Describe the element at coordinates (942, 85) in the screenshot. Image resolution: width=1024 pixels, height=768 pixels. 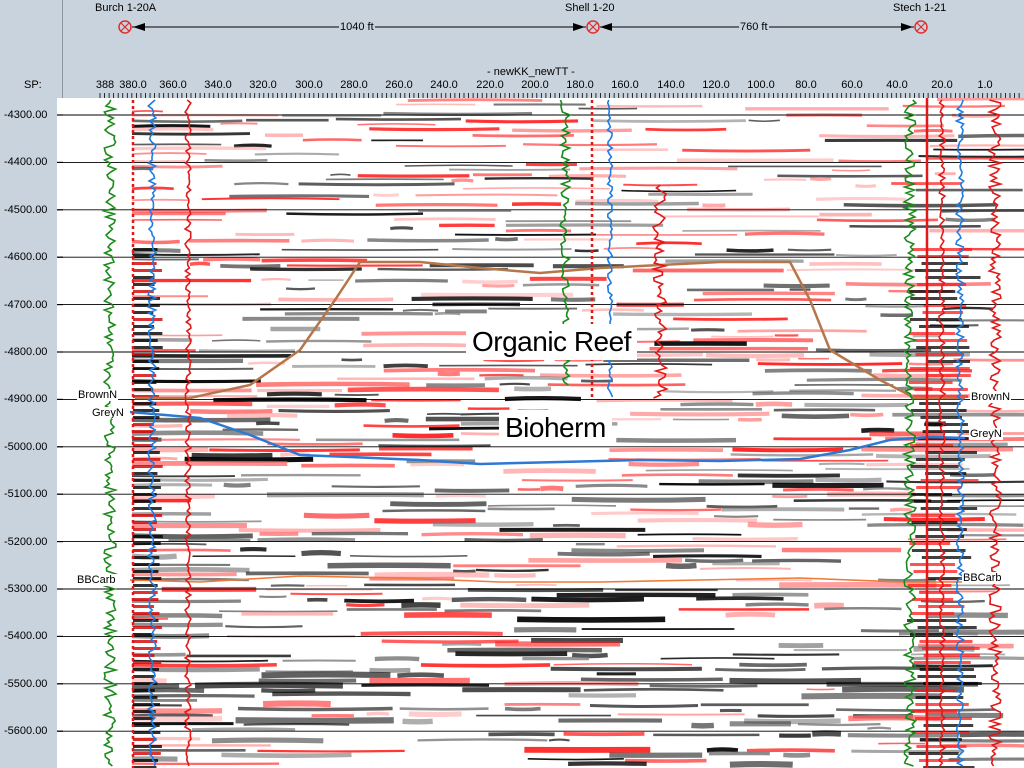
I see `sp-tick-label: 20.0` at that location.